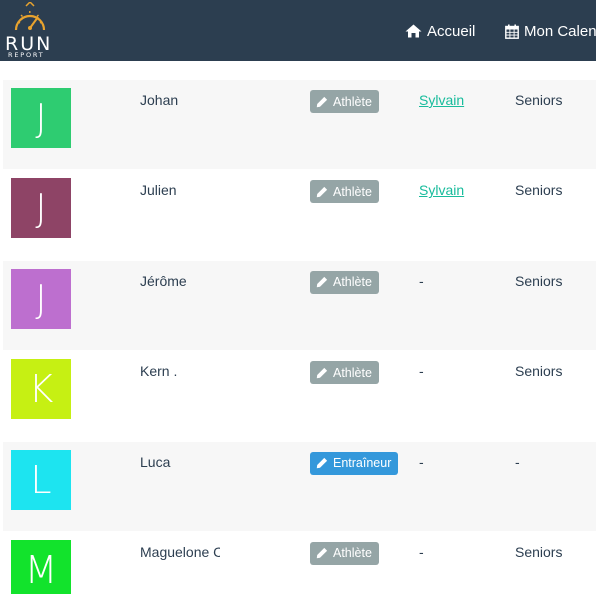 The height and width of the screenshot is (594, 596). I want to click on run-report-logo: RUN REPORT, so click(29, 31).